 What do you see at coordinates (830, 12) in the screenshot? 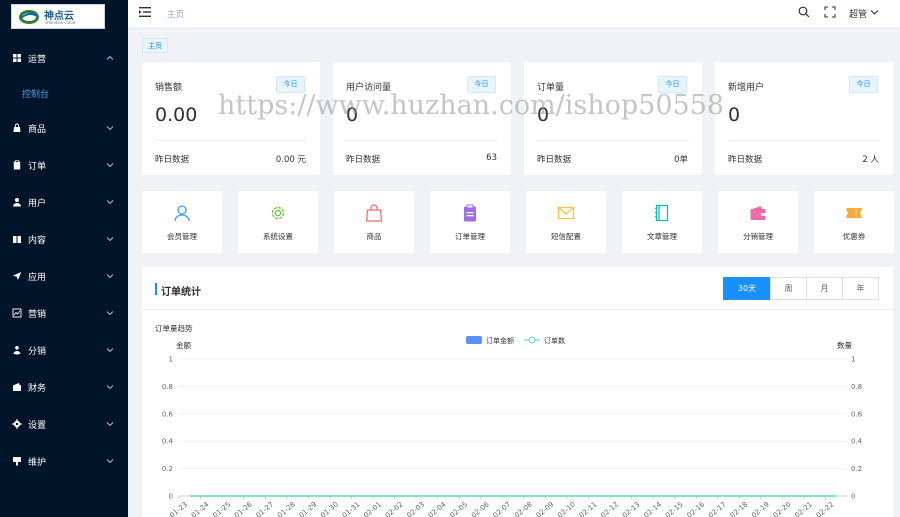
I see `fullscreen-icon` at bounding box center [830, 12].